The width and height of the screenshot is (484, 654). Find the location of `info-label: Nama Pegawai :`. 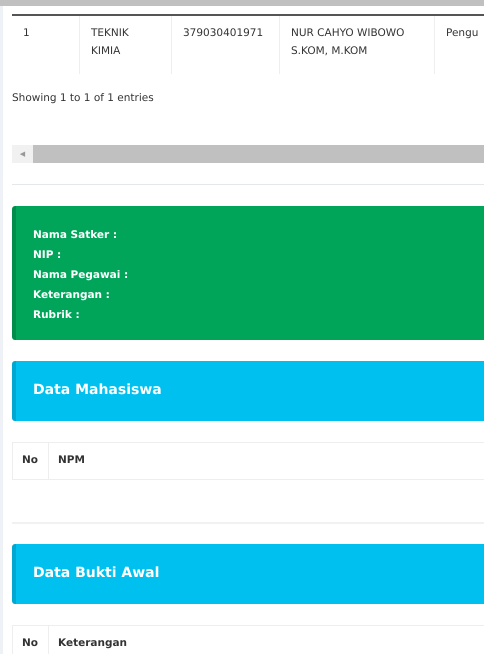

info-label: Nama Pegawai : is located at coordinates (80, 275).